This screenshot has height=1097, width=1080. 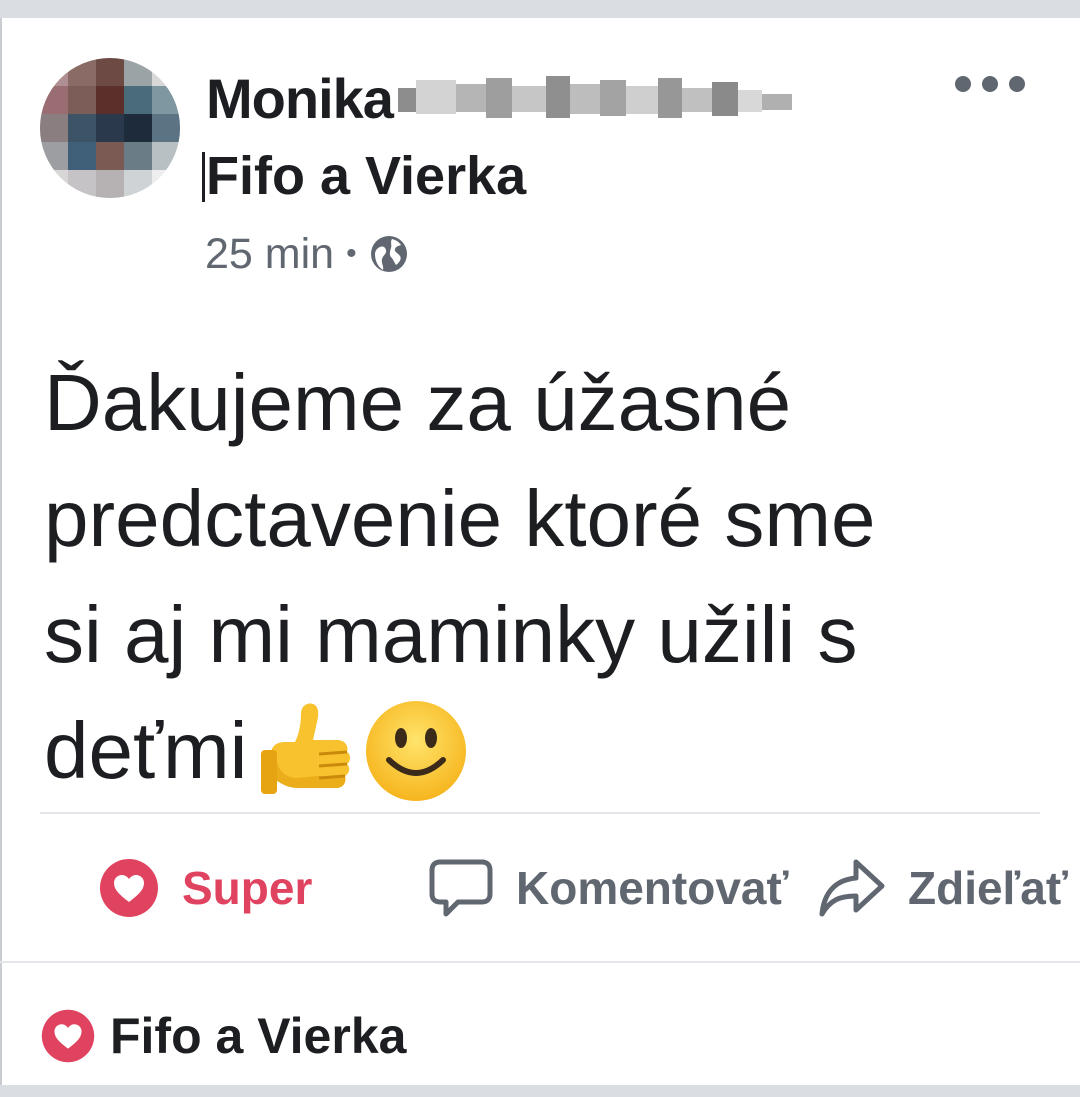 What do you see at coordinates (595, 97) in the screenshot?
I see `redacted-surname-blur` at bounding box center [595, 97].